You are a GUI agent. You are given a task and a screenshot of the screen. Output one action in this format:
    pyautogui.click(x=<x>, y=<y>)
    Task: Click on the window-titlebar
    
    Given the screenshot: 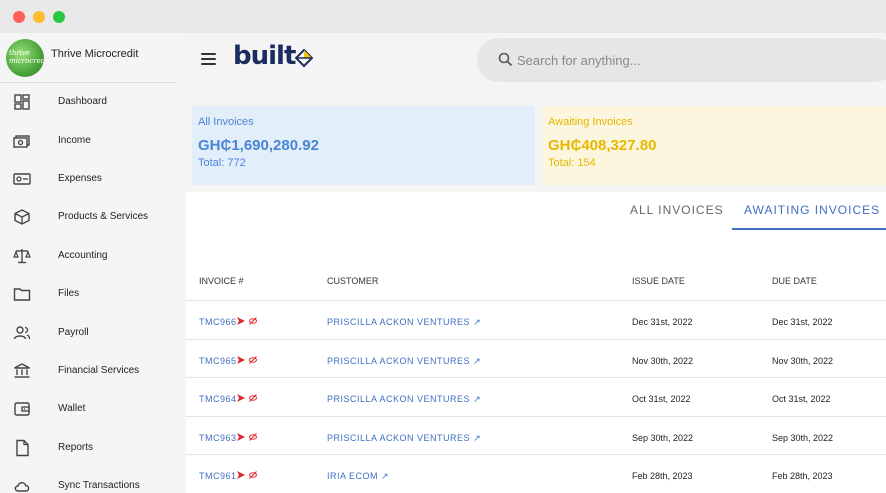 What is the action you would take?
    pyautogui.click(x=443, y=16)
    